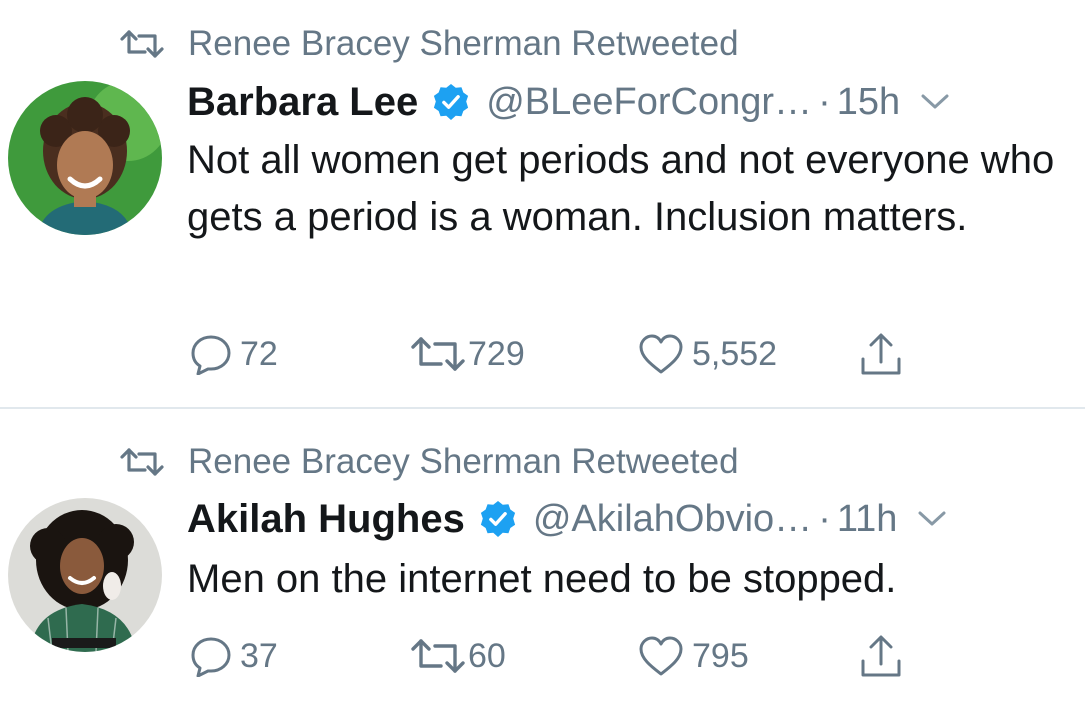 This screenshot has height=710, width=1085. I want to click on retweet-count: 60, so click(487, 655).